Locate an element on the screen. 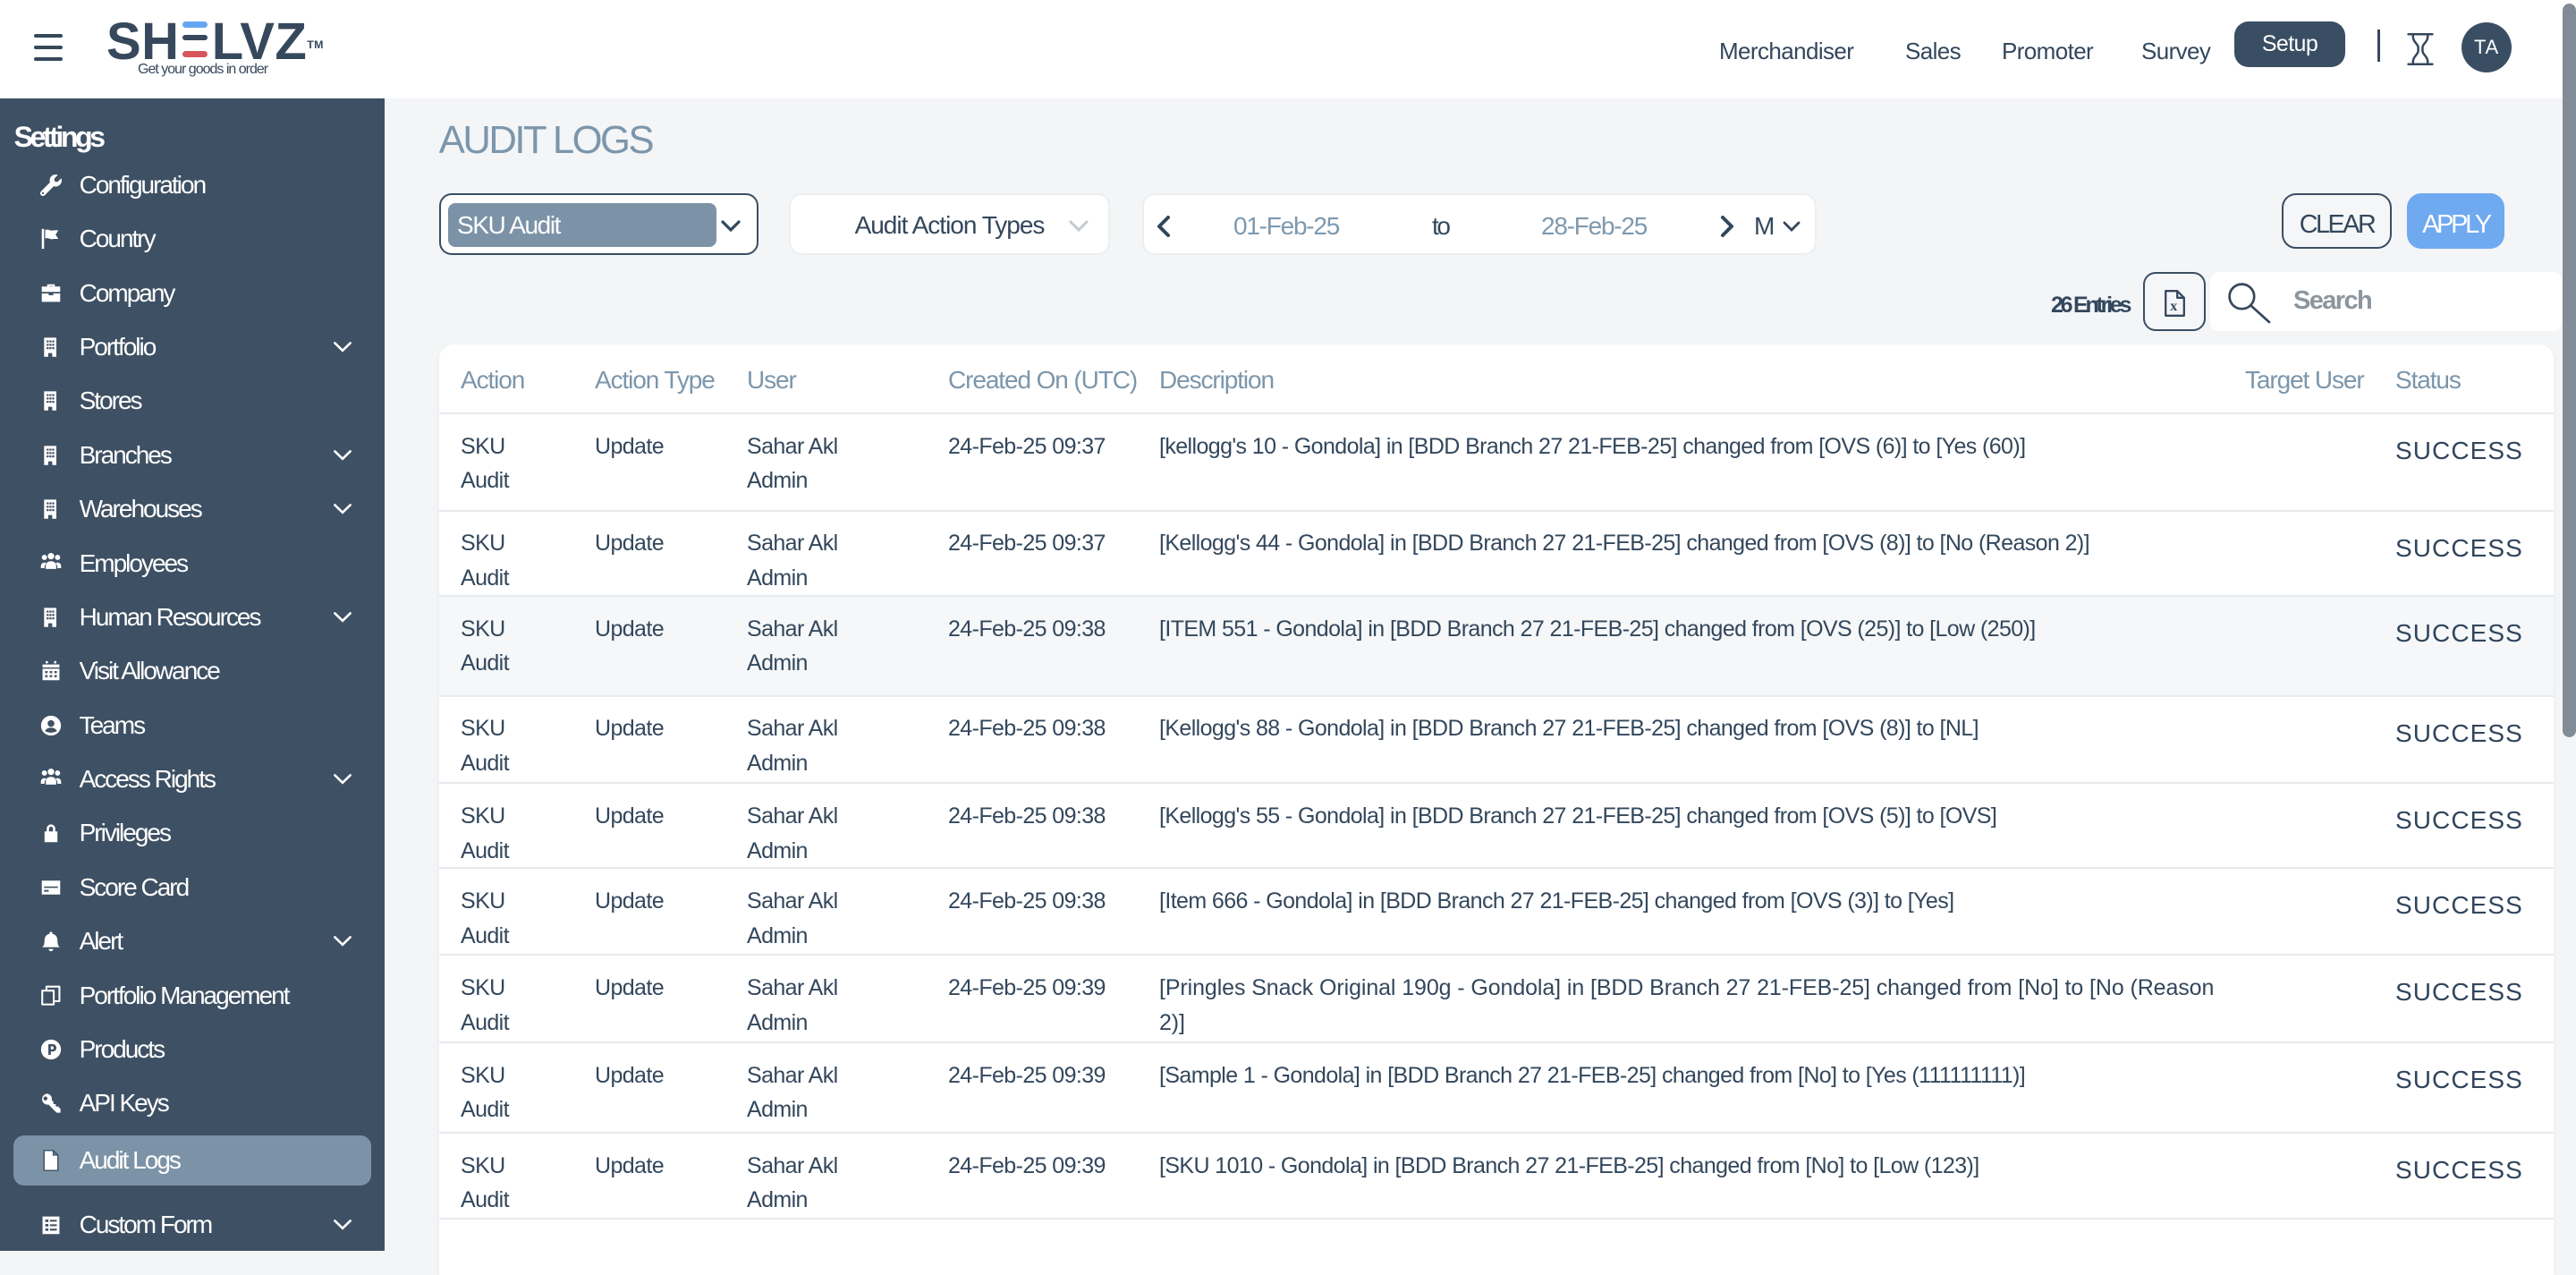 The image size is (2576, 1275). svg-text: x is located at coordinates (2173, 307).